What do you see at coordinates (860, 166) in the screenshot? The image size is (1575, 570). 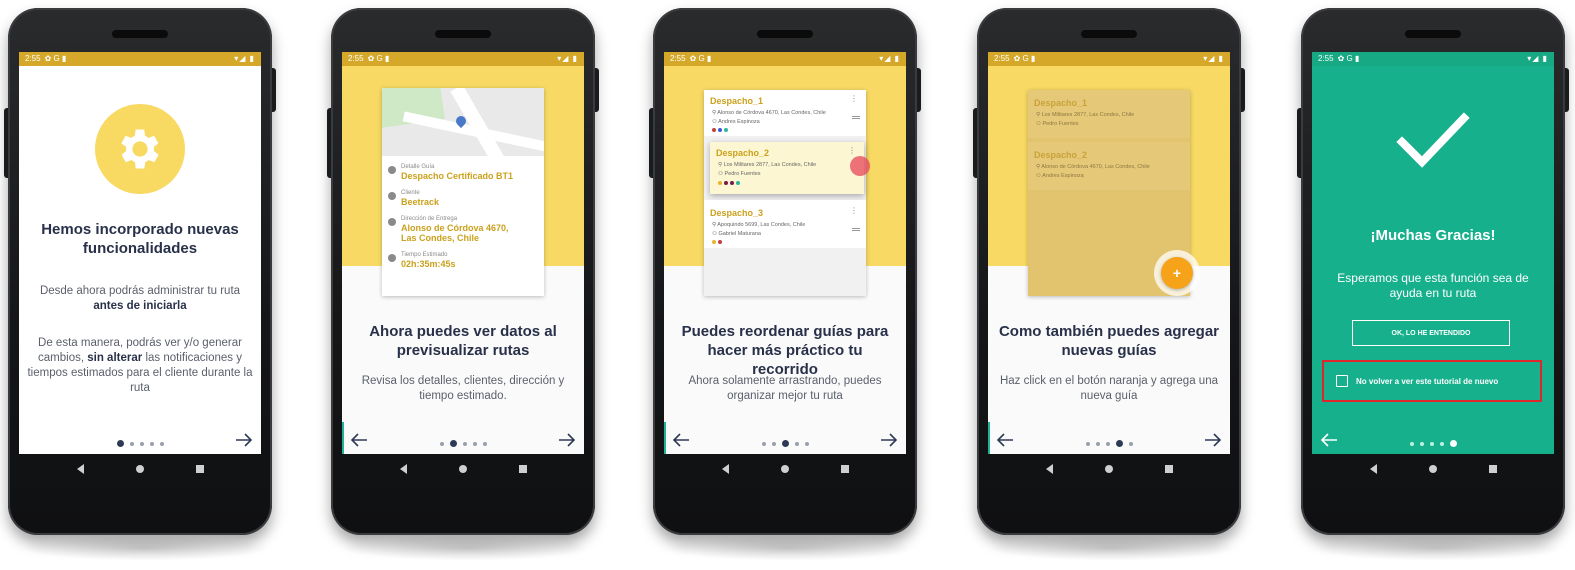 I see `touch-indicator` at bounding box center [860, 166].